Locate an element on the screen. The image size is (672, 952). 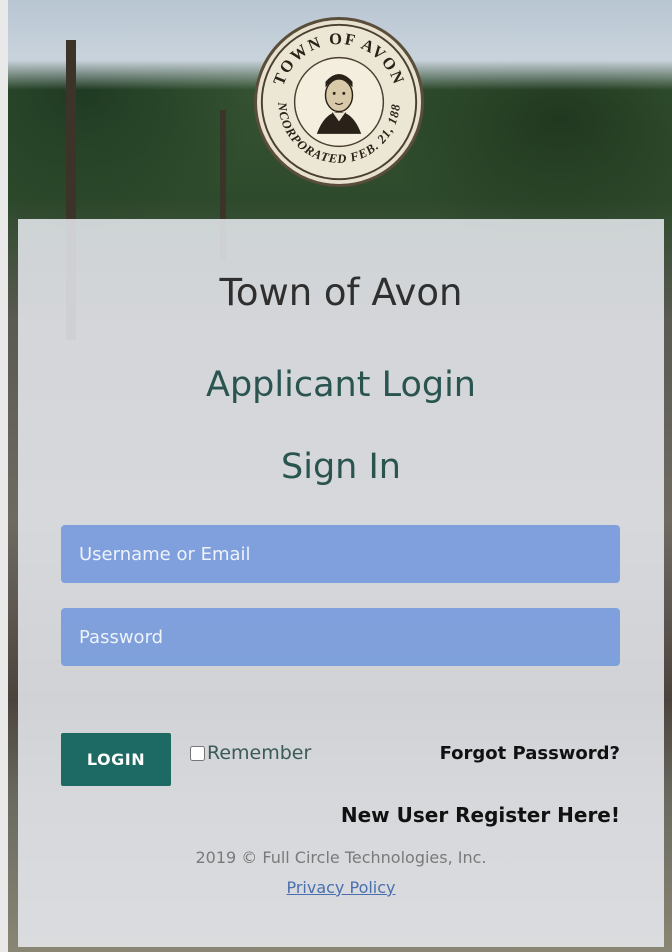
remember-me: Remember is located at coordinates (250, 753).